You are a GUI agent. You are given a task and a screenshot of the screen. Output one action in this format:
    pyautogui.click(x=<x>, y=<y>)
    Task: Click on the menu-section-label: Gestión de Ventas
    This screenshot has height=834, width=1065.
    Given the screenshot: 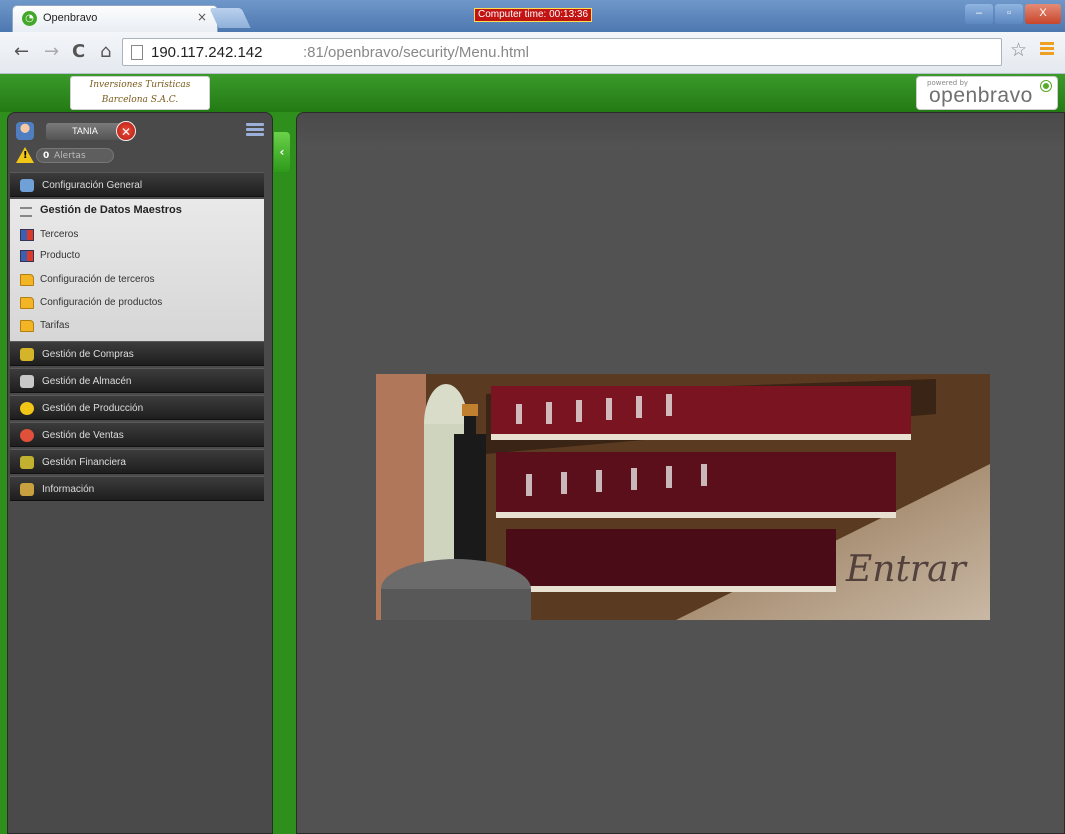 What is the action you would take?
    pyautogui.click(x=83, y=435)
    